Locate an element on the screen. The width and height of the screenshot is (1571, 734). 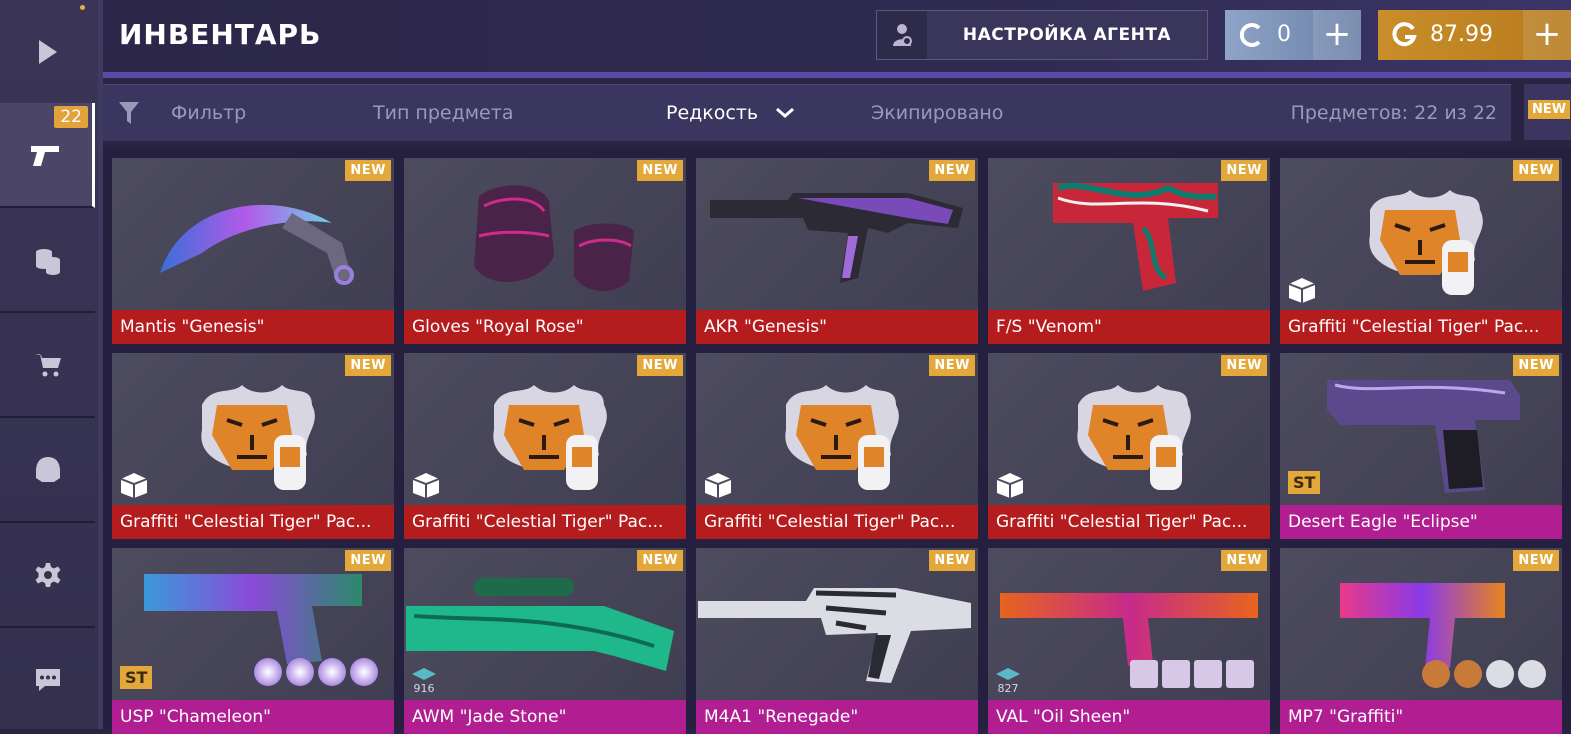
new-items-tab: NEW is located at coordinates (1547, 112).